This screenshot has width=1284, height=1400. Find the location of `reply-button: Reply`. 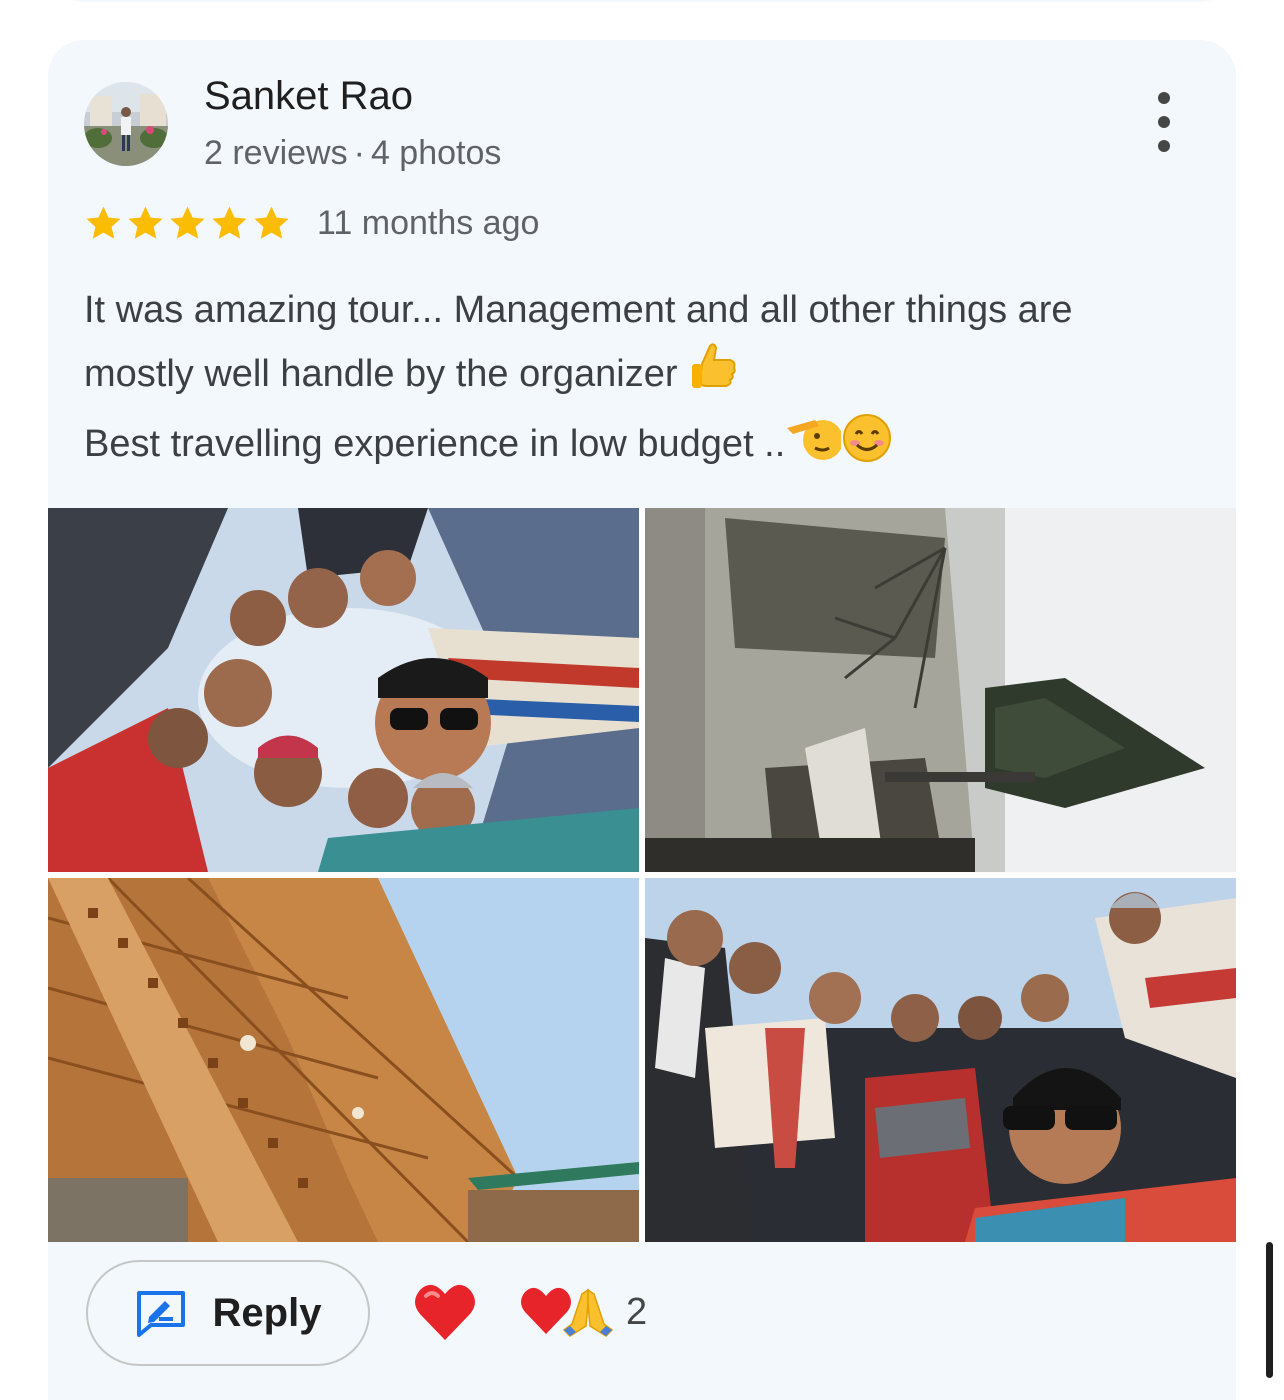

reply-button: Reply is located at coordinates (228, 1313).